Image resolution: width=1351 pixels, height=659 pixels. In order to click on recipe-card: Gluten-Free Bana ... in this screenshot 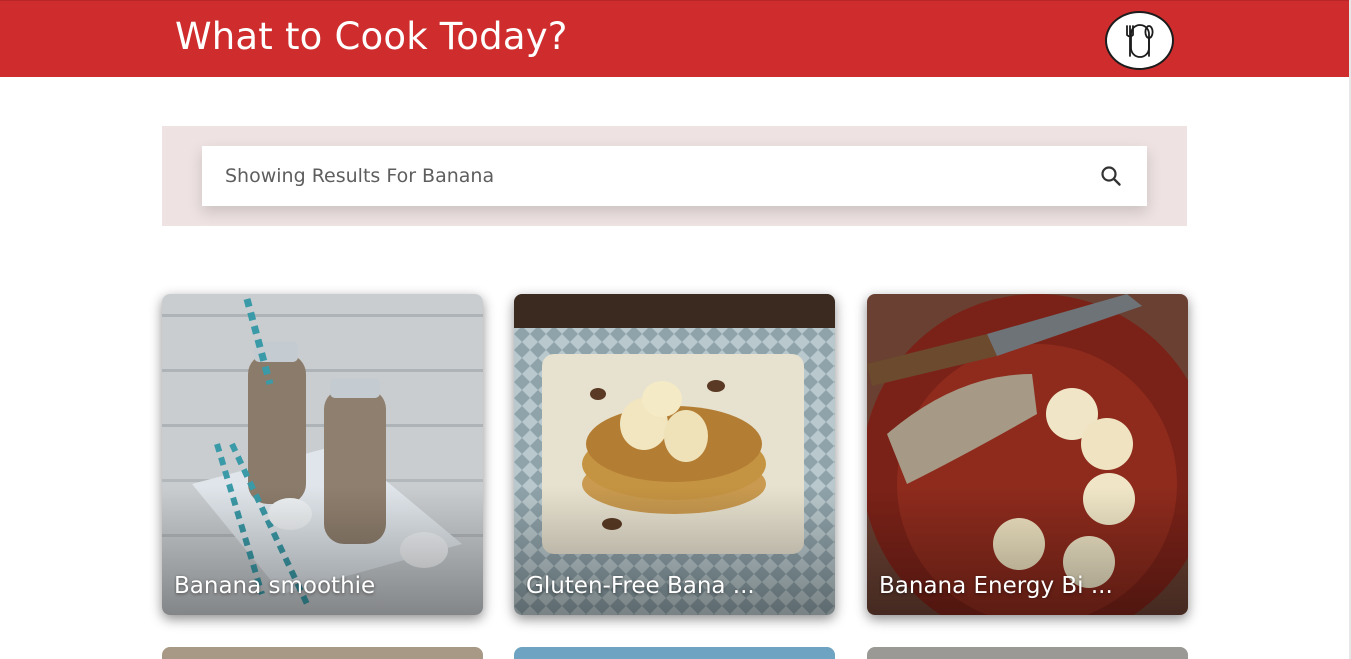, I will do `click(674, 454)`.